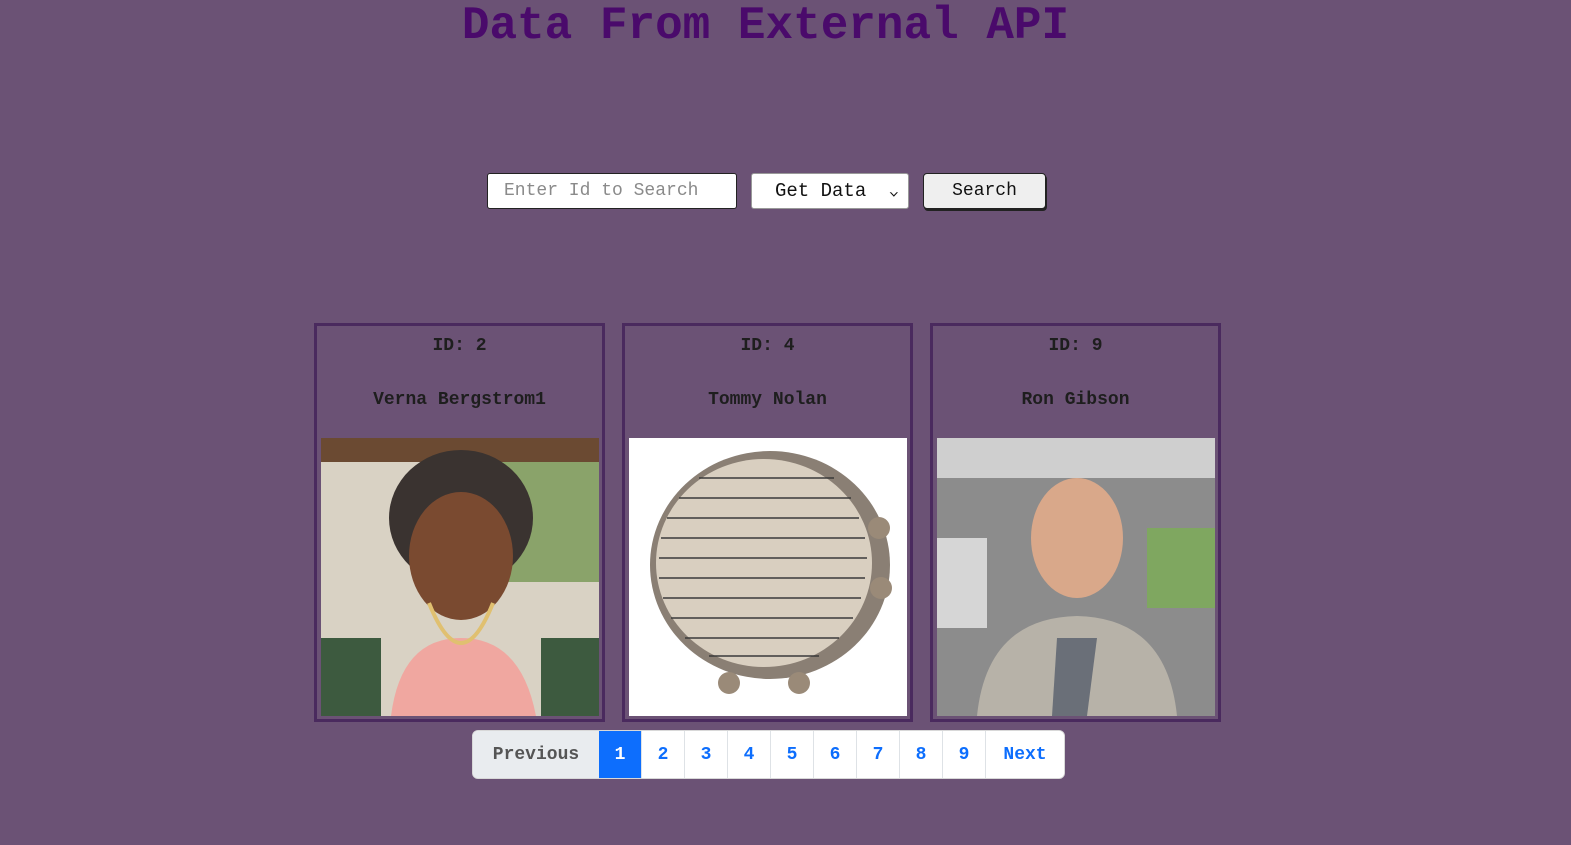 The width and height of the screenshot is (1571, 845). I want to click on next-button: Next, so click(1024, 754).